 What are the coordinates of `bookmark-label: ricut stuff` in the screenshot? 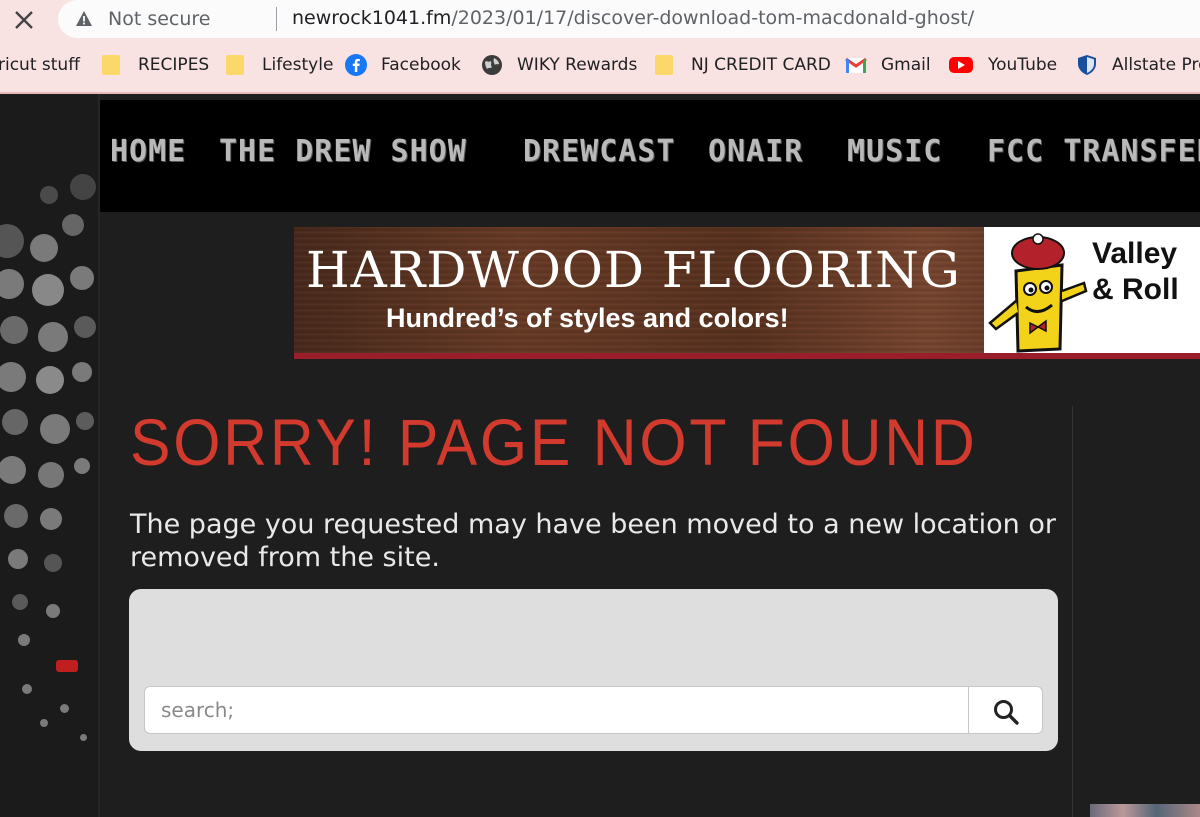 It's located at (40, 65).